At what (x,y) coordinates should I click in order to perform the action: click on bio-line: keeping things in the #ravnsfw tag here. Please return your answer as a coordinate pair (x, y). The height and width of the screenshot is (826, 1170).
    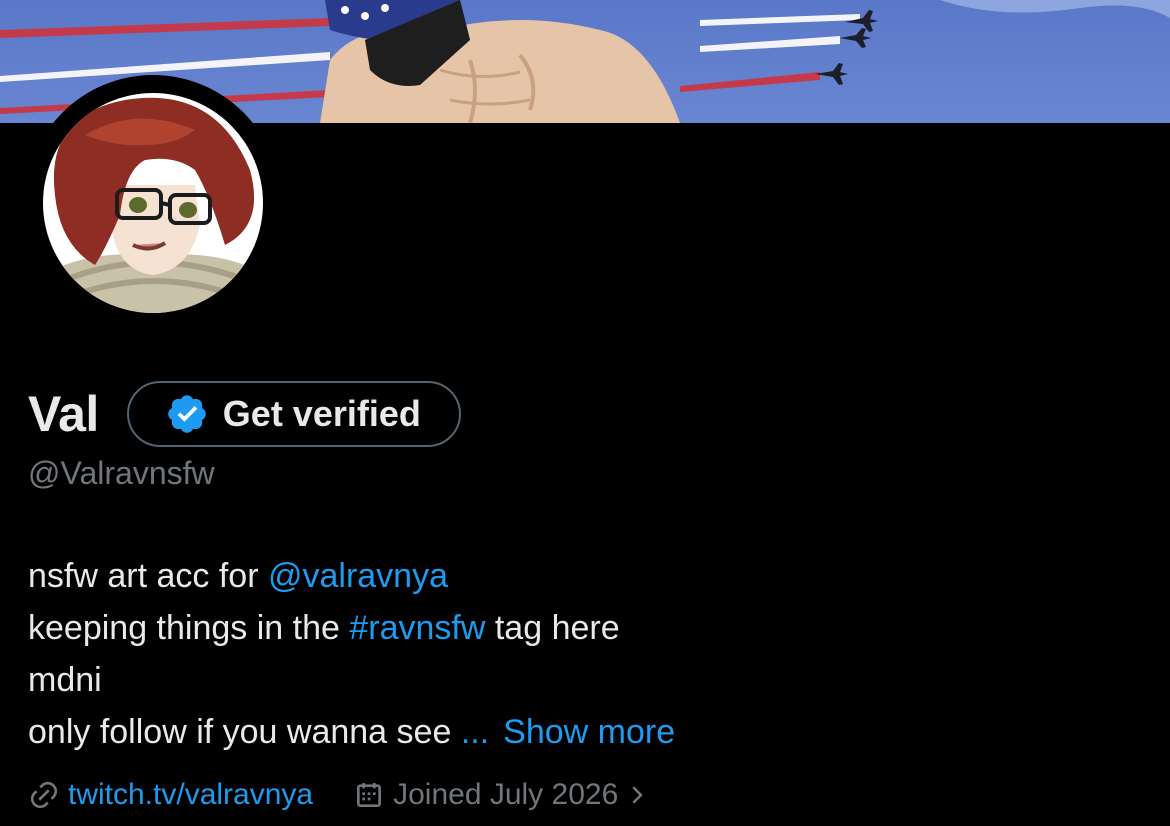
    Looking at the image, I should click on (351, 628).